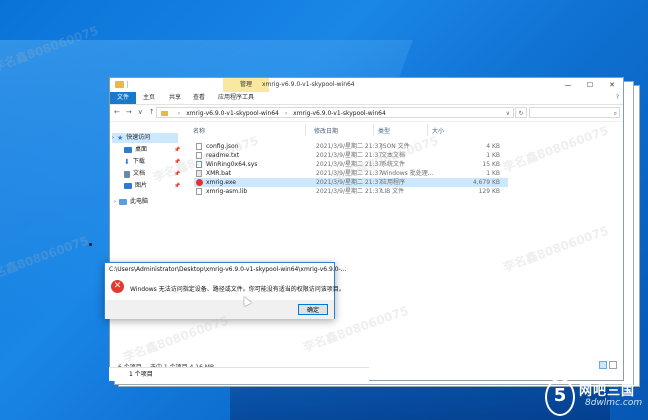 The width and height of the screenshot is (648, 420). Describe the element at coordinates (199, 173) in the screenshot. I see `batch-file-icon` at that location.